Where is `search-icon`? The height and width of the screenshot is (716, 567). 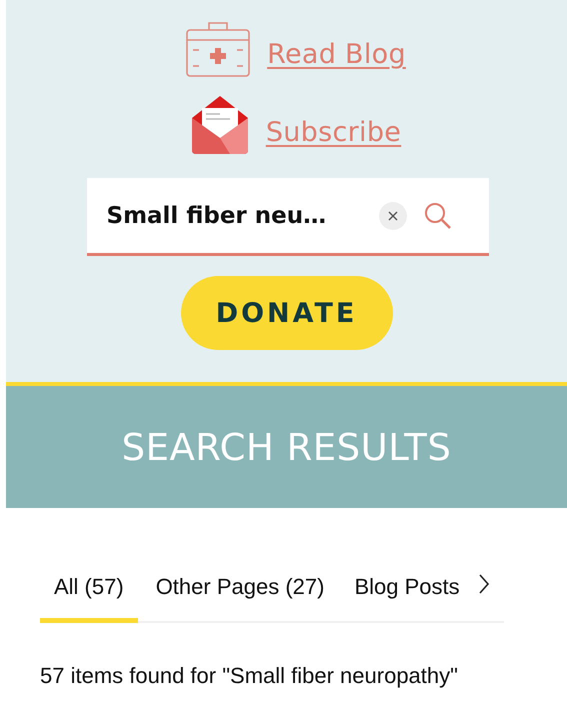 search-icon is located at coordinates (437, 215).